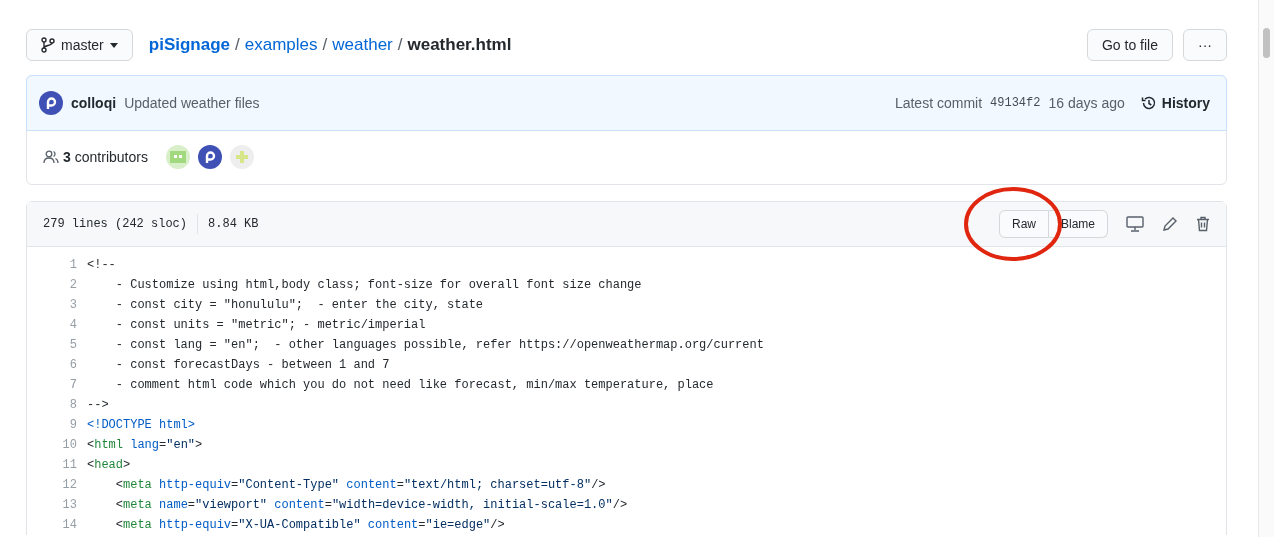 The image size is (1274, 537). What do you see at coordinates (145, 445) in the screenshot?
I see `code-line: <html lang="en">` at bounding box center [145, 445].